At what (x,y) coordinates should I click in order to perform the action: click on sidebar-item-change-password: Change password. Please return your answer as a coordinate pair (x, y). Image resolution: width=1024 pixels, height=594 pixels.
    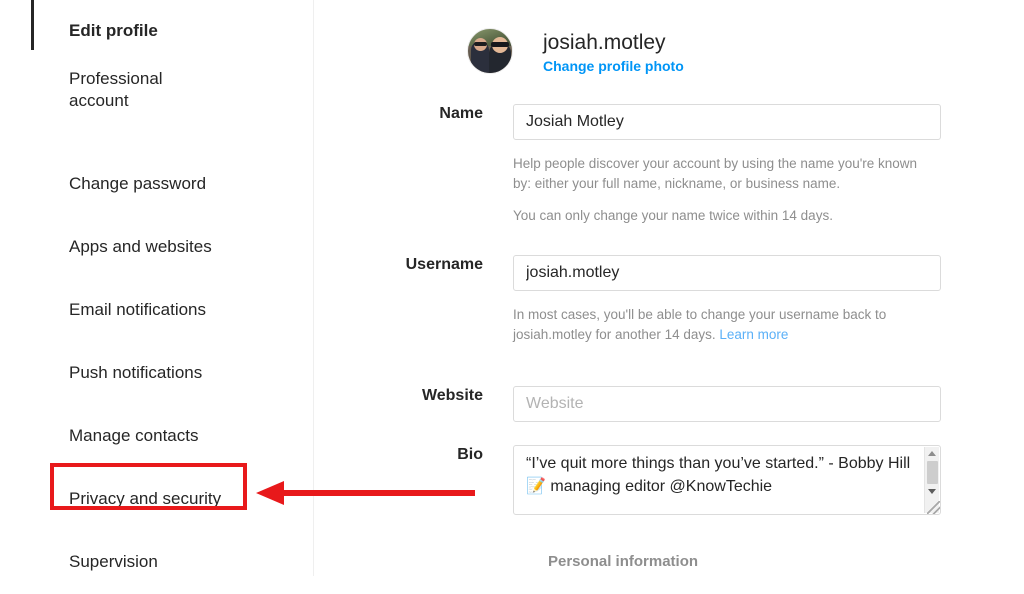
    Looking at the image, I should click on (156, 184).